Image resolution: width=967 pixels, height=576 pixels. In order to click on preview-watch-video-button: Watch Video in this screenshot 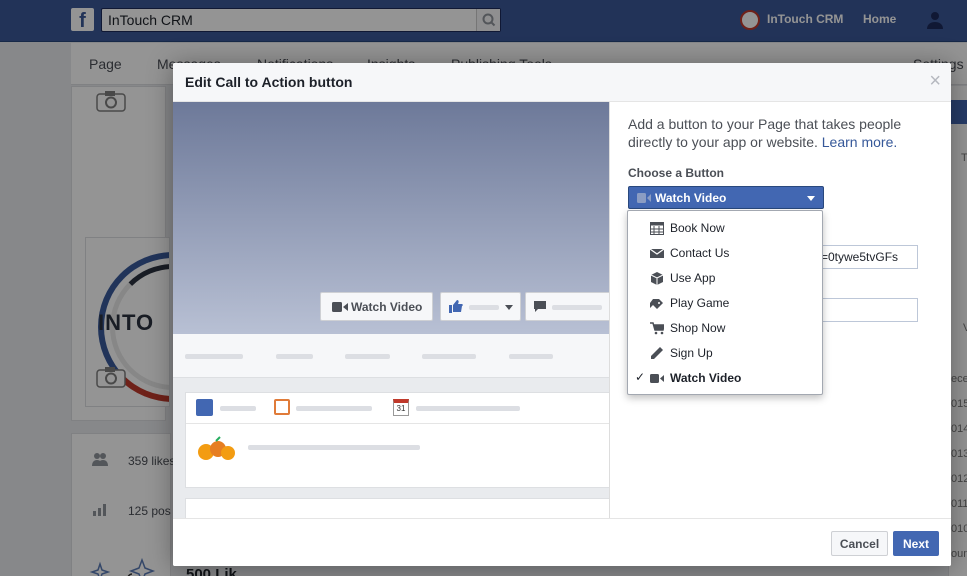, I will do `click(376, 306)`.